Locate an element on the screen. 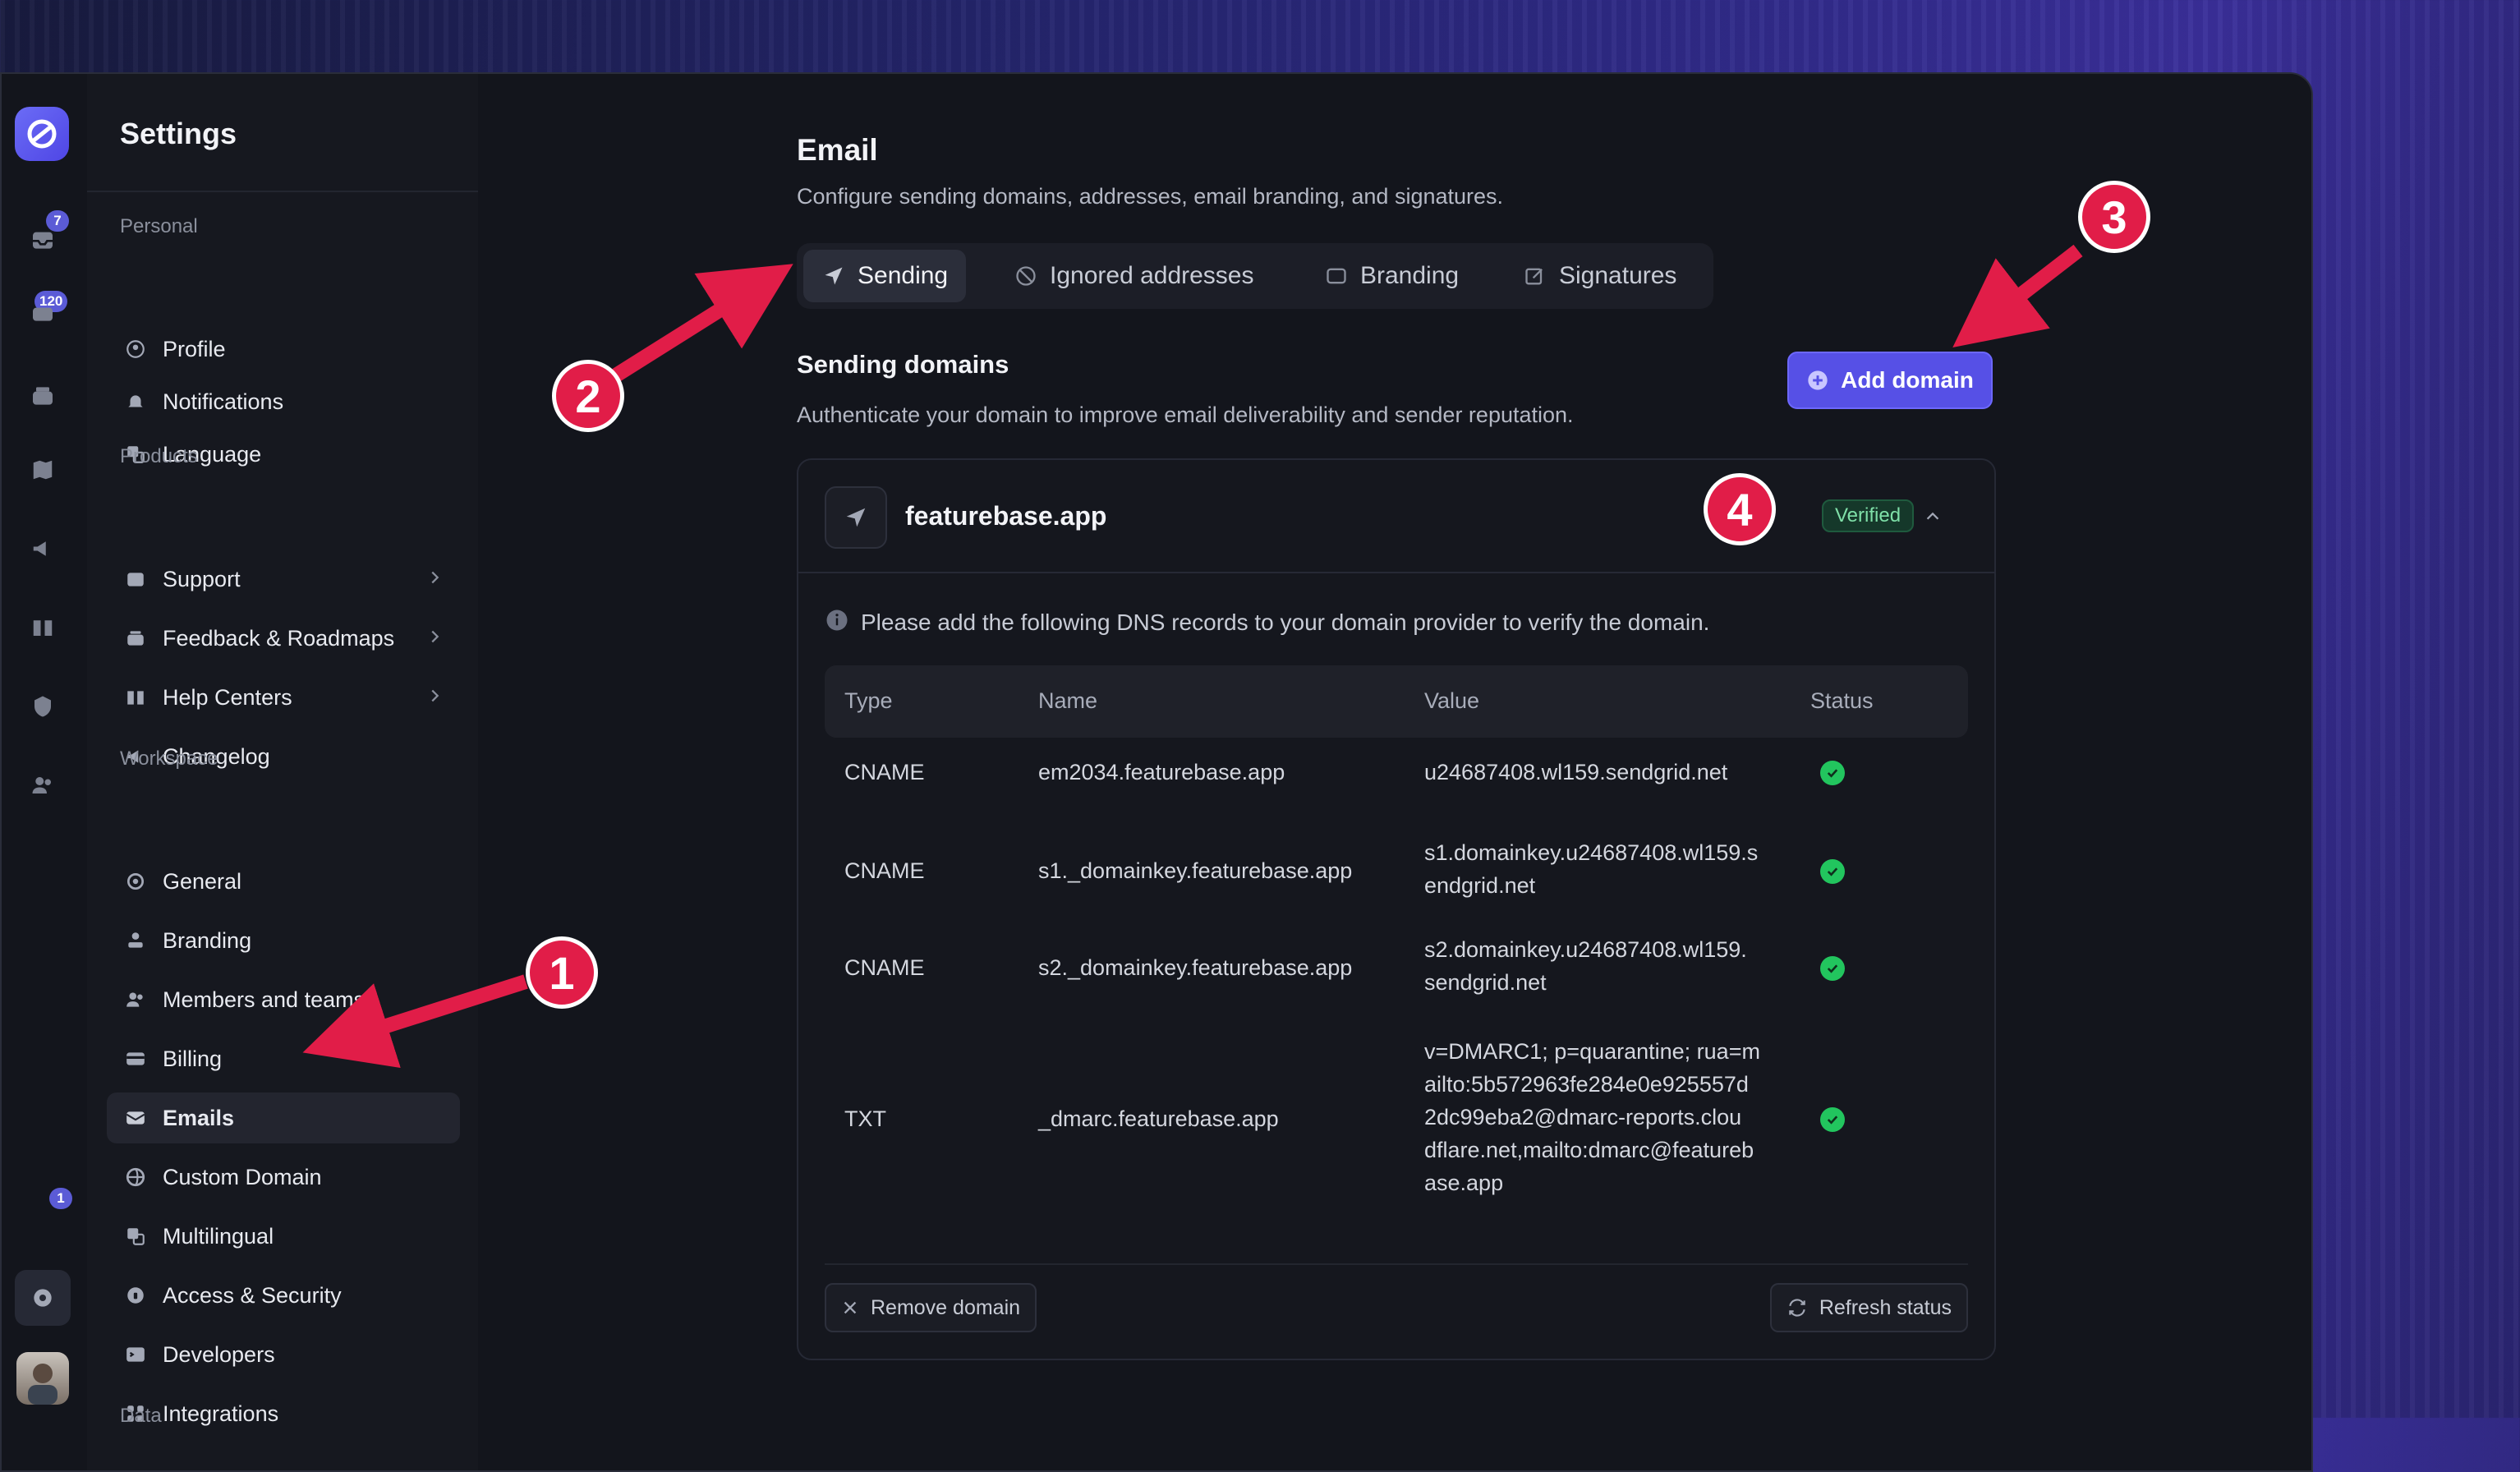 The height and width of the screenshot is (1472, 2520). shield-icon is located at coordinates (42, 707).